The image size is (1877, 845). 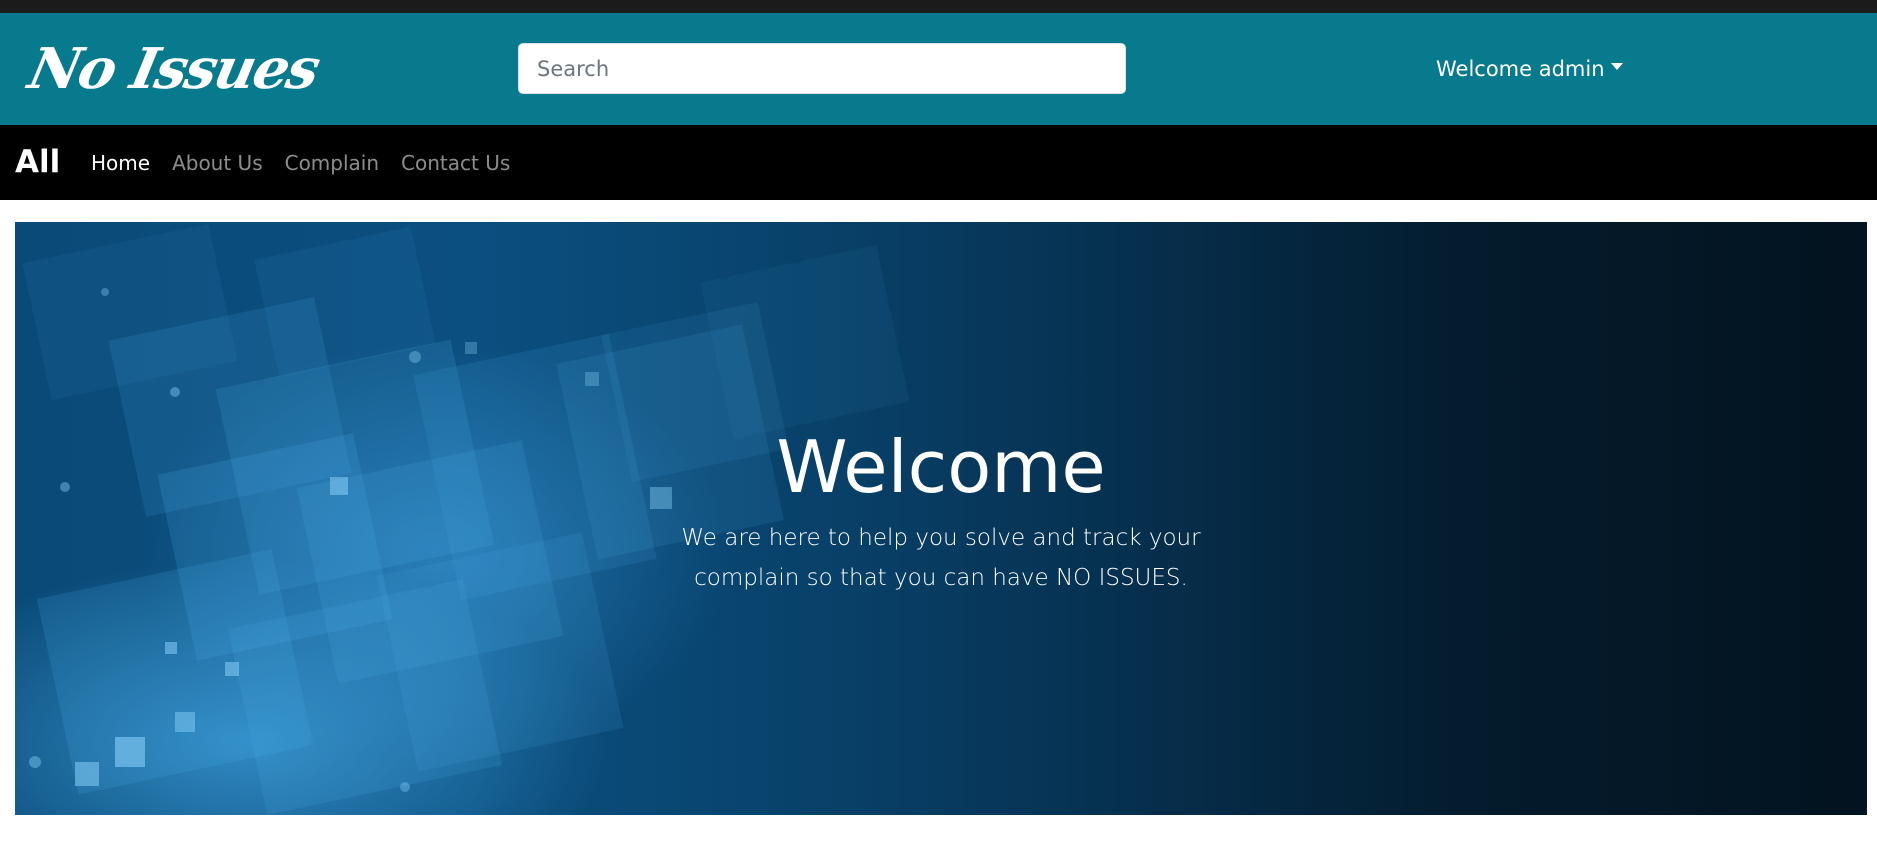 What do you see at coordinates (1520, 69) in the screenshot?
I see `user-menu-label: Welcome admin` at bounding box center [1520, 69].